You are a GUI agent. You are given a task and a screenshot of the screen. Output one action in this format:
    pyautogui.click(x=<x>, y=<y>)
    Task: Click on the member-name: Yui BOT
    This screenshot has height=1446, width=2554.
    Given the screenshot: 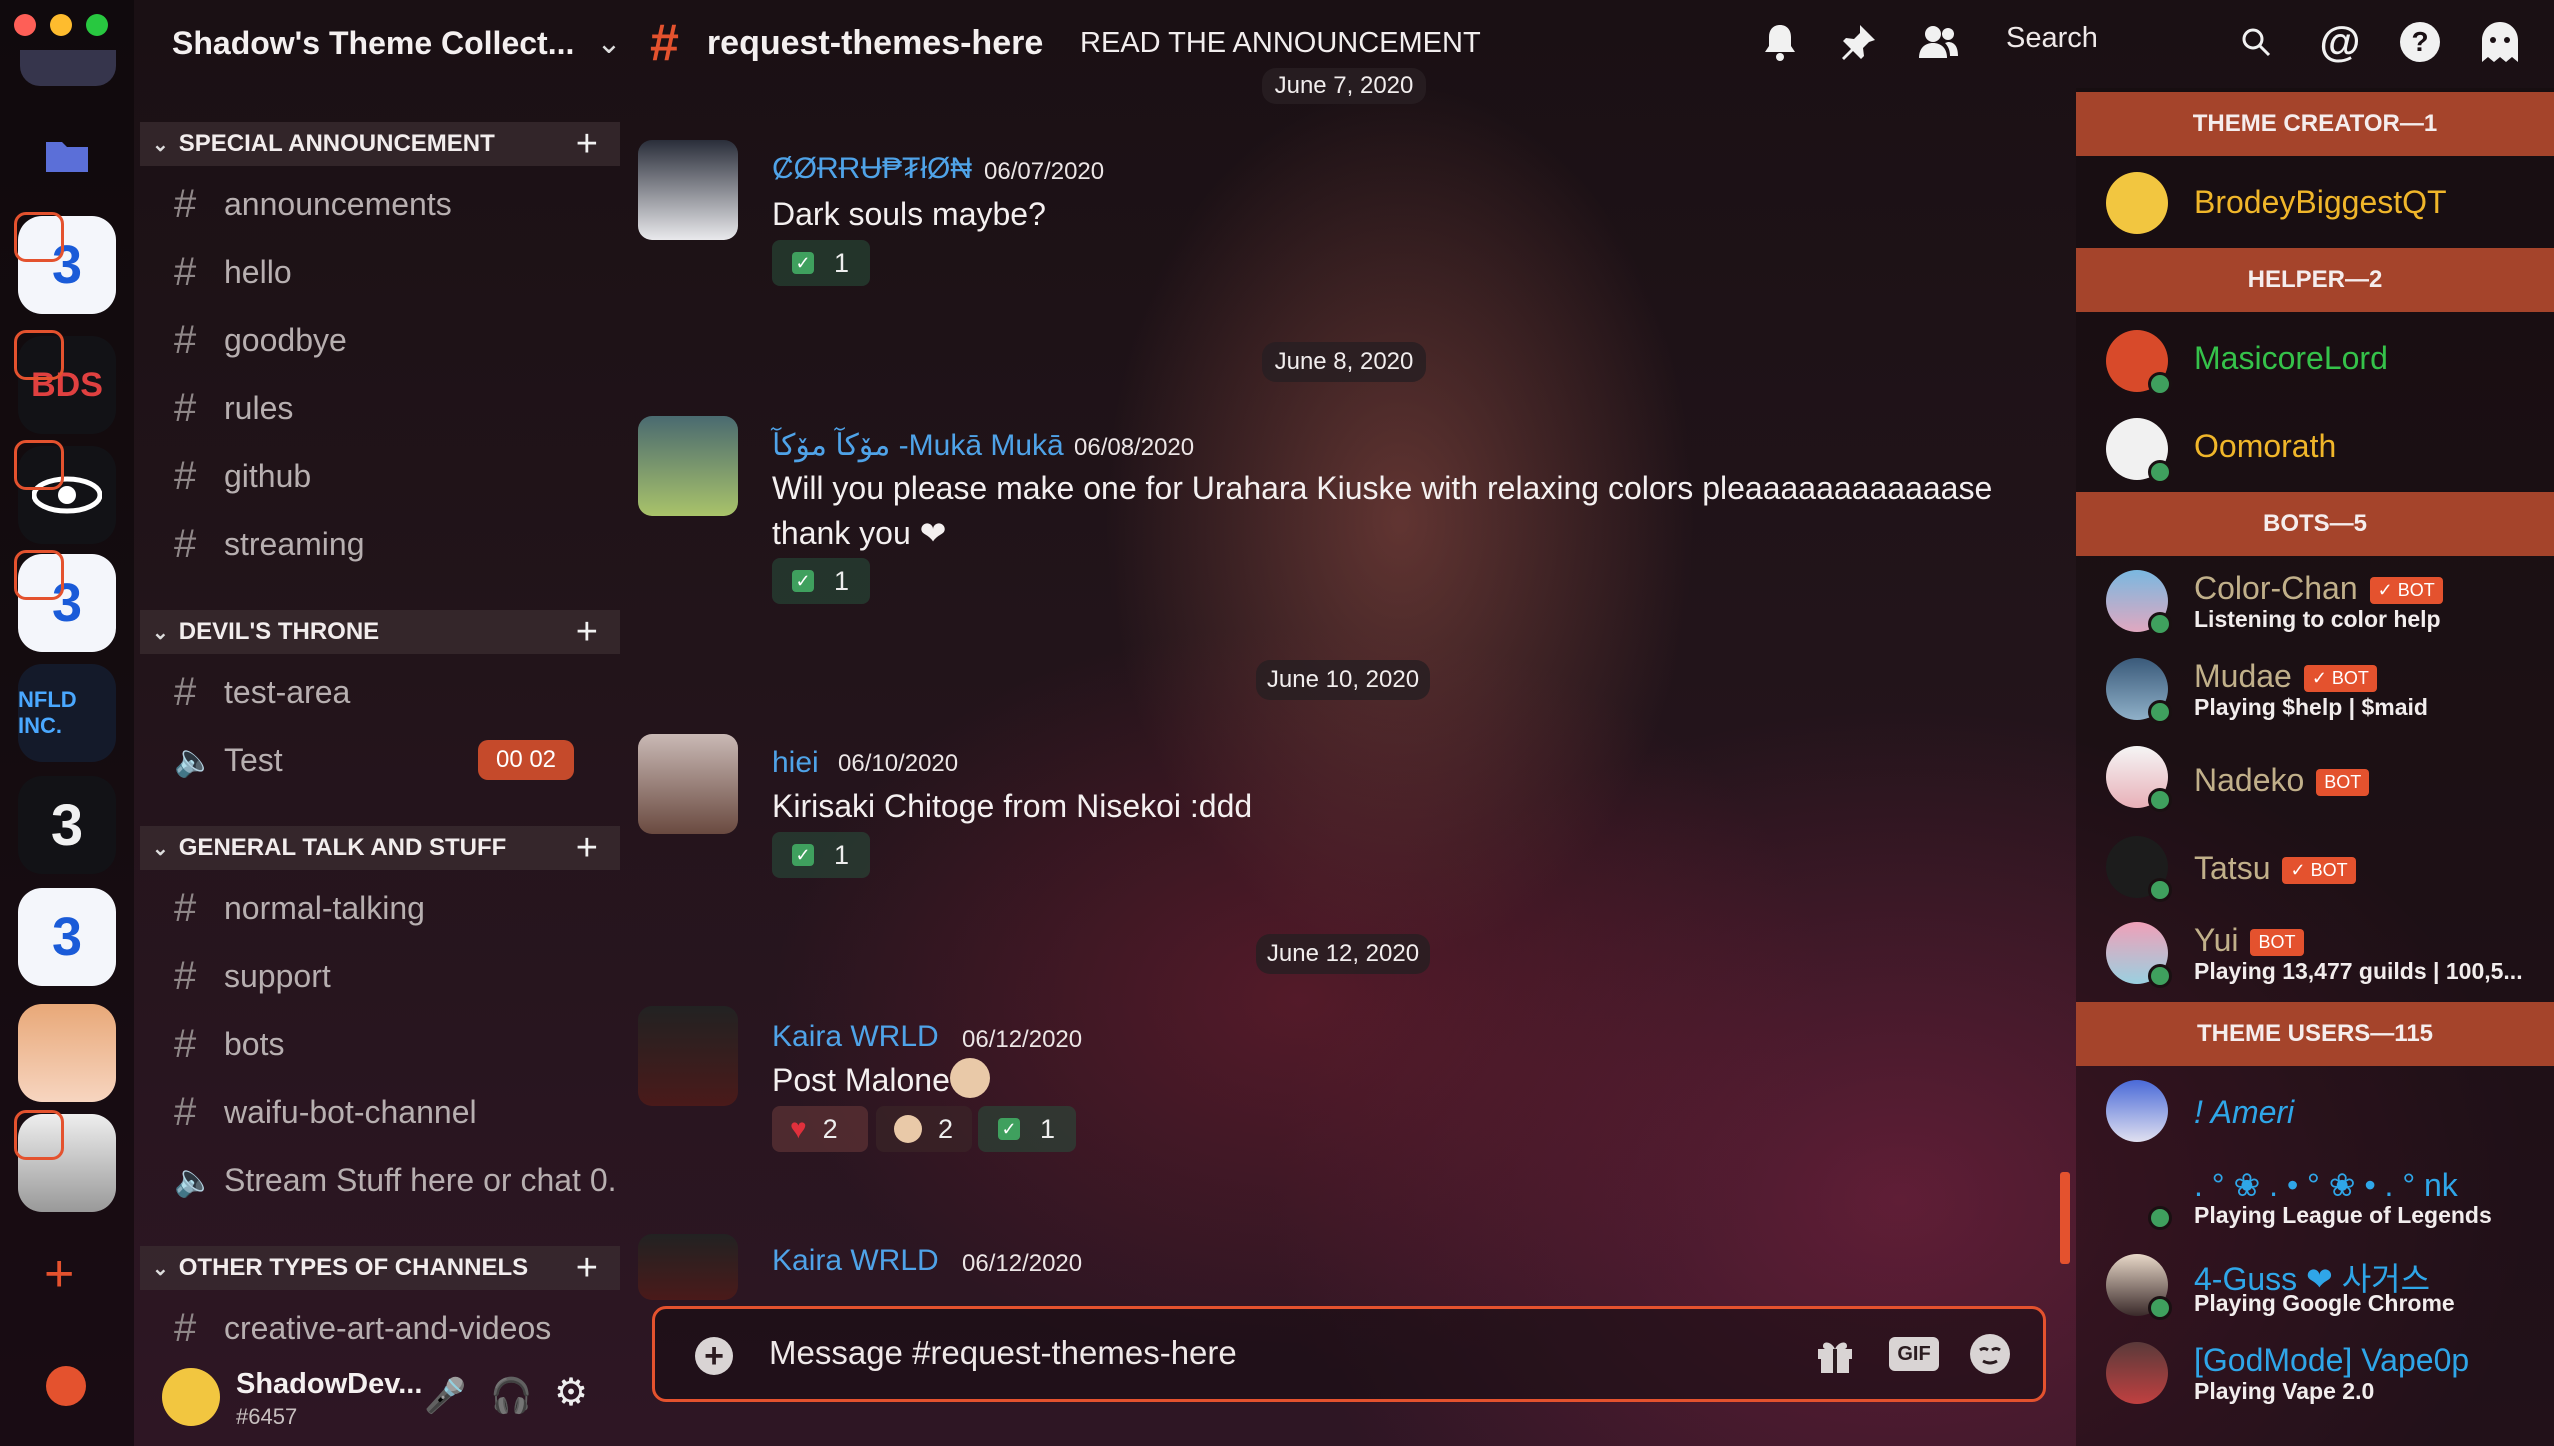 What is the action you would take?
    pyautogui.click(x=2249, y=940)
    